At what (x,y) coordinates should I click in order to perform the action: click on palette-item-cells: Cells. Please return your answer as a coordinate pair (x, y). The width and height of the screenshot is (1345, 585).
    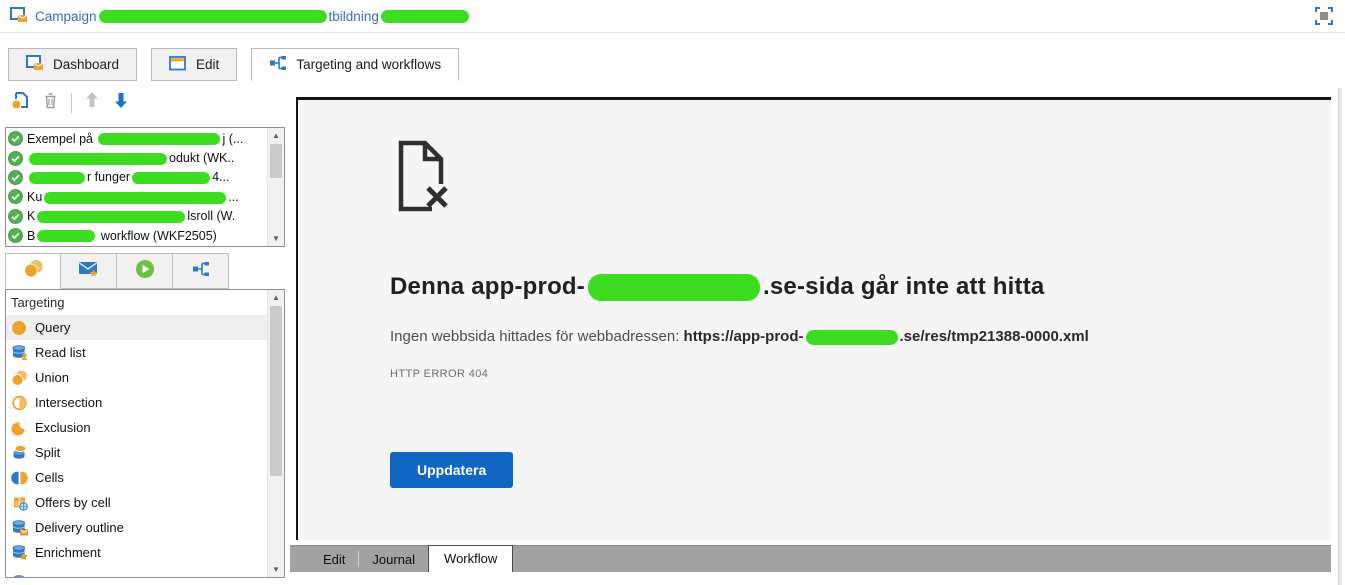
    Looking at the image, I should click on (136, 477).